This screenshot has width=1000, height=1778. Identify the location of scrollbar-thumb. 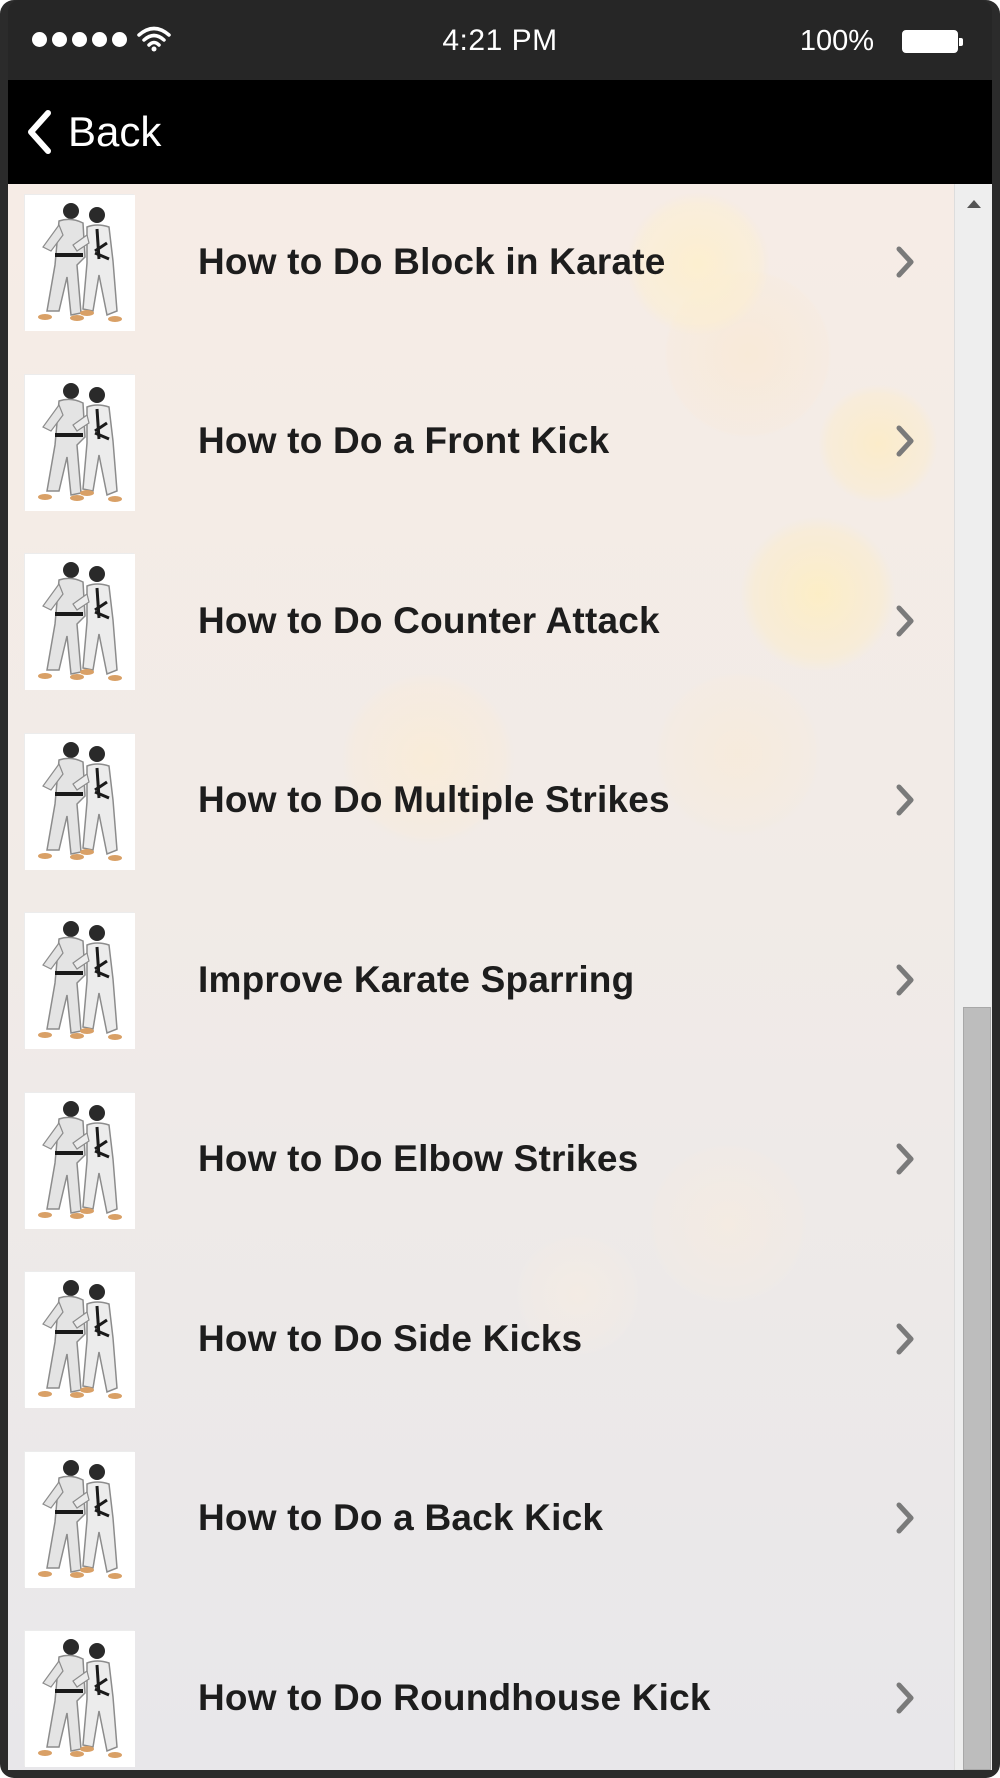
(977, 1388).